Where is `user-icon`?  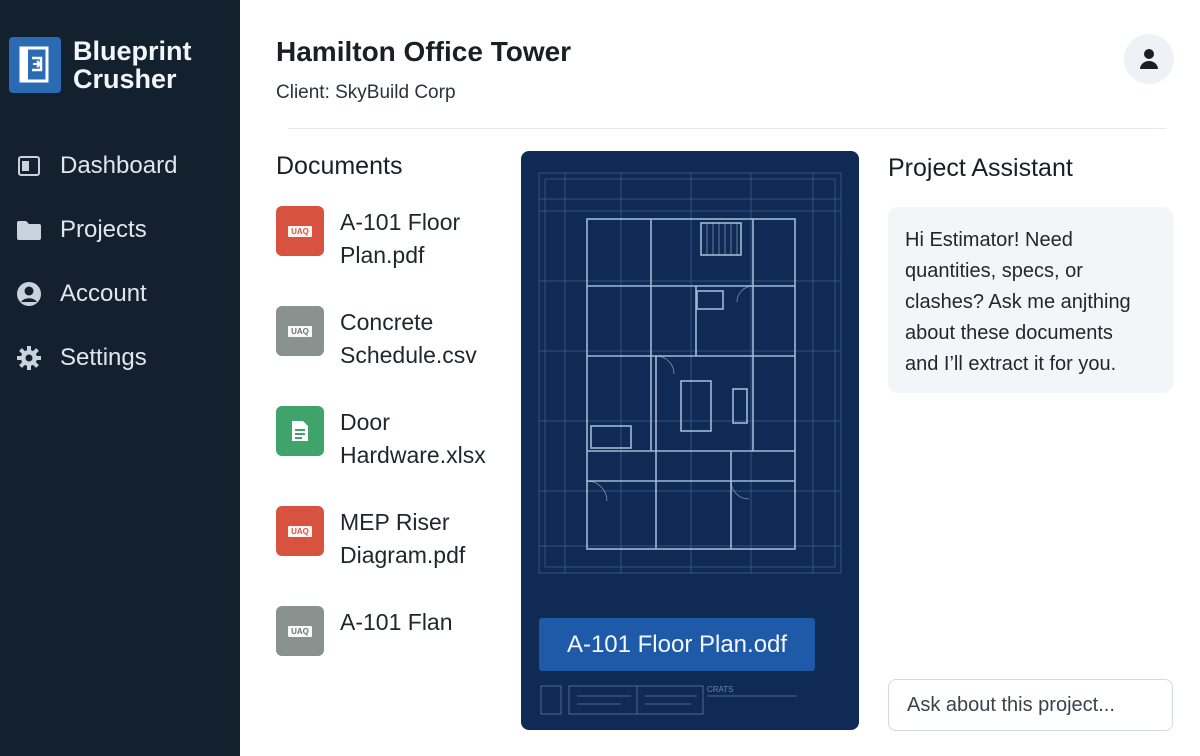 user-icon is located at coordinates (1149, 59).